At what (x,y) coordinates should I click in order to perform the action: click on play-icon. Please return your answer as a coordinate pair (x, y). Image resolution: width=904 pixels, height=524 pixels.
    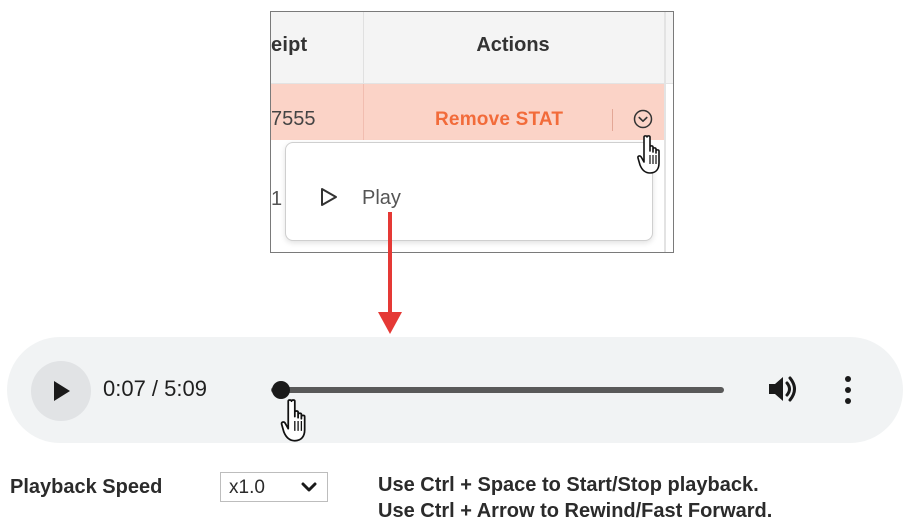
    Looking at the image, I should click on (62, 391).